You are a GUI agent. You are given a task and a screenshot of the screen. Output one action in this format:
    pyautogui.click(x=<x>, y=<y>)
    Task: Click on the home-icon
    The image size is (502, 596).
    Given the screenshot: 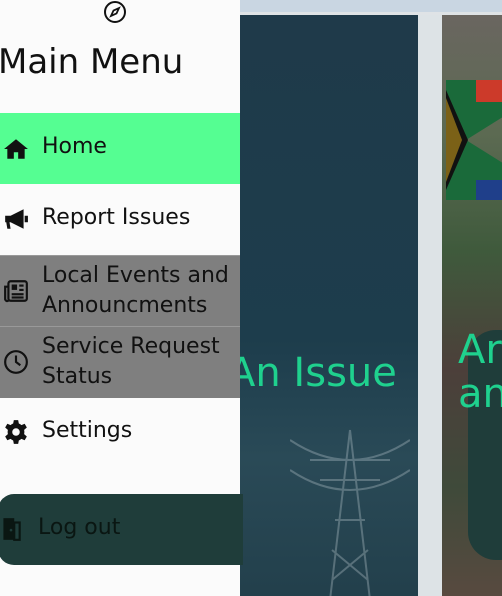 What is the action you would take?
    pyautogui.click(x=16, y=149)
    